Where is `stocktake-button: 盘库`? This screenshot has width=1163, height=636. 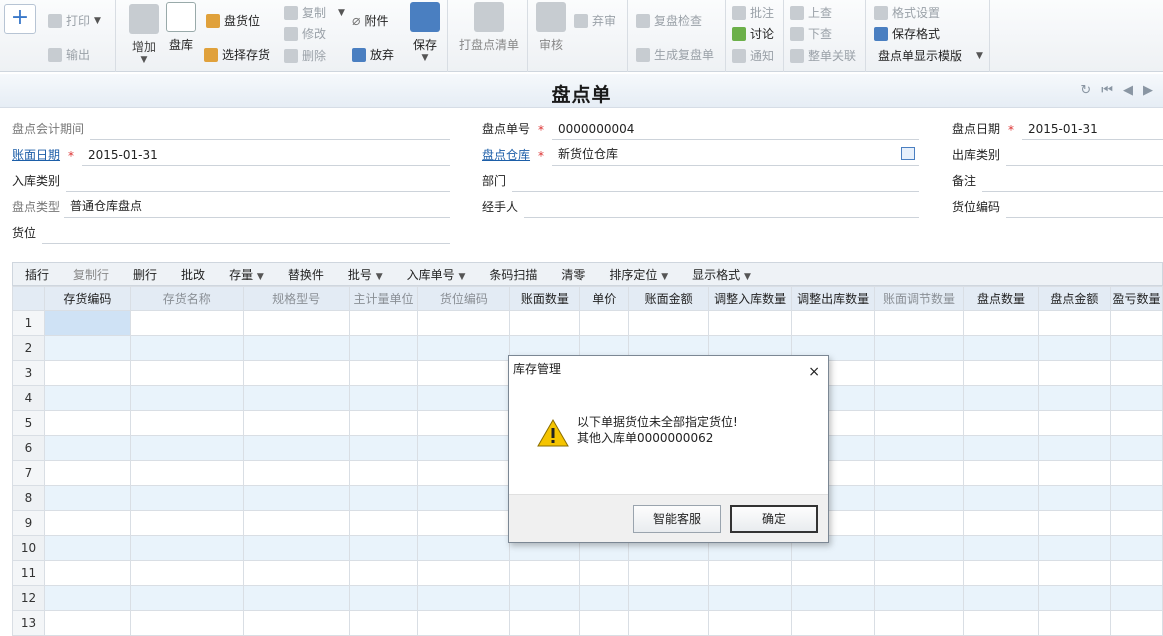
stocktake-button: 盘库 is located at coordinates (181, 27).